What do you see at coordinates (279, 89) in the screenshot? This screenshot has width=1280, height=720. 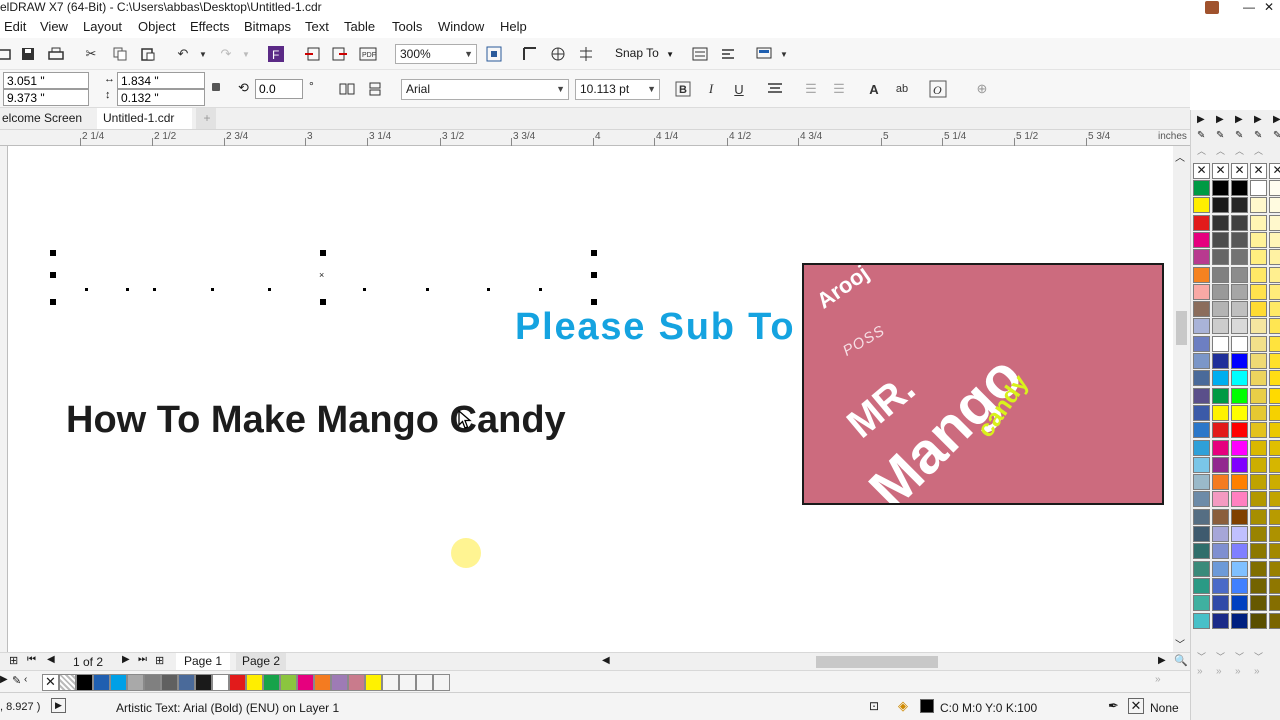 I see `rotation-angle-field` at bounding box center [279, 89].